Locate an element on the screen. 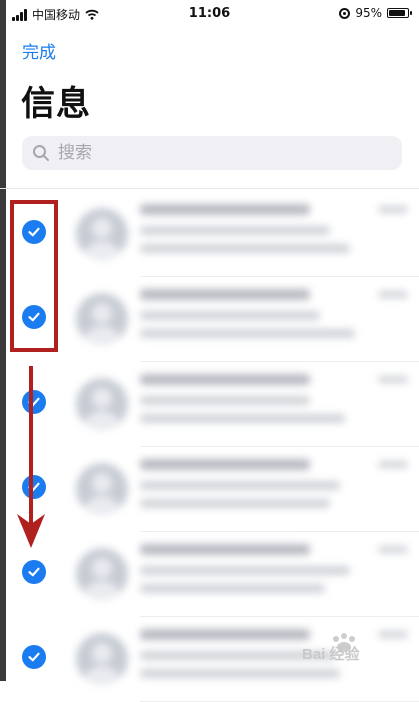  selection-highlight-box is located at coordinates (34, 276).